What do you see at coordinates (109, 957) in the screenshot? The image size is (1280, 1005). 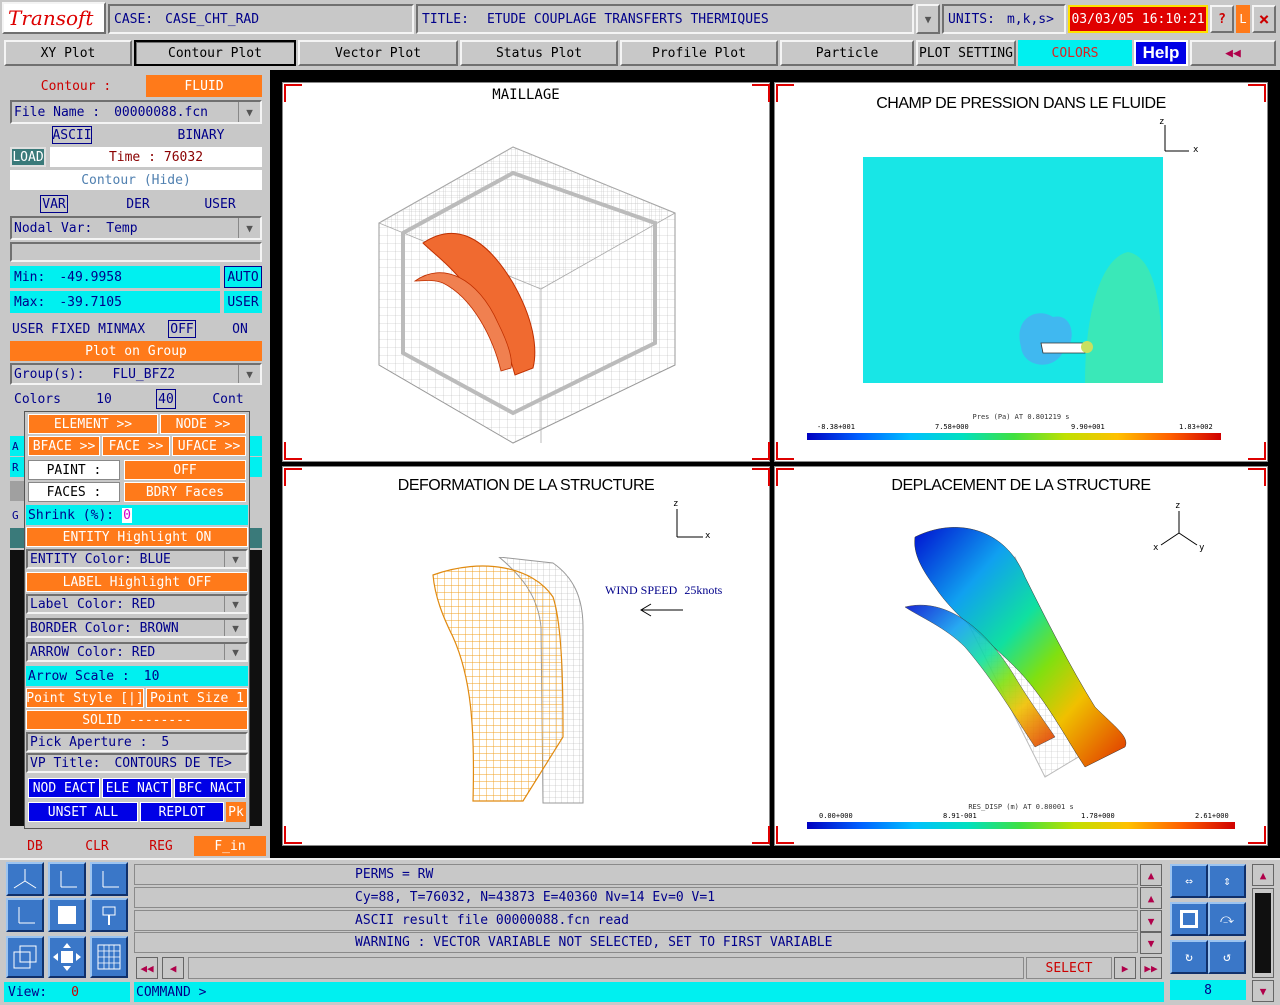 I see `grid-icon` at bounding box center [109, 957].